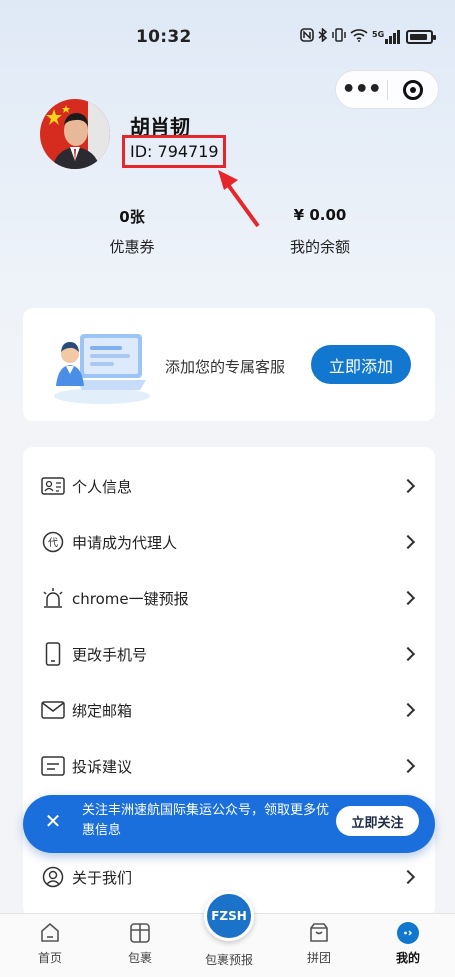 The width and height of the screenshot is (455, 977). Describe the element at coordinates (132, 217) in the screenshot. I see `coupon-count: 0张` at that location.